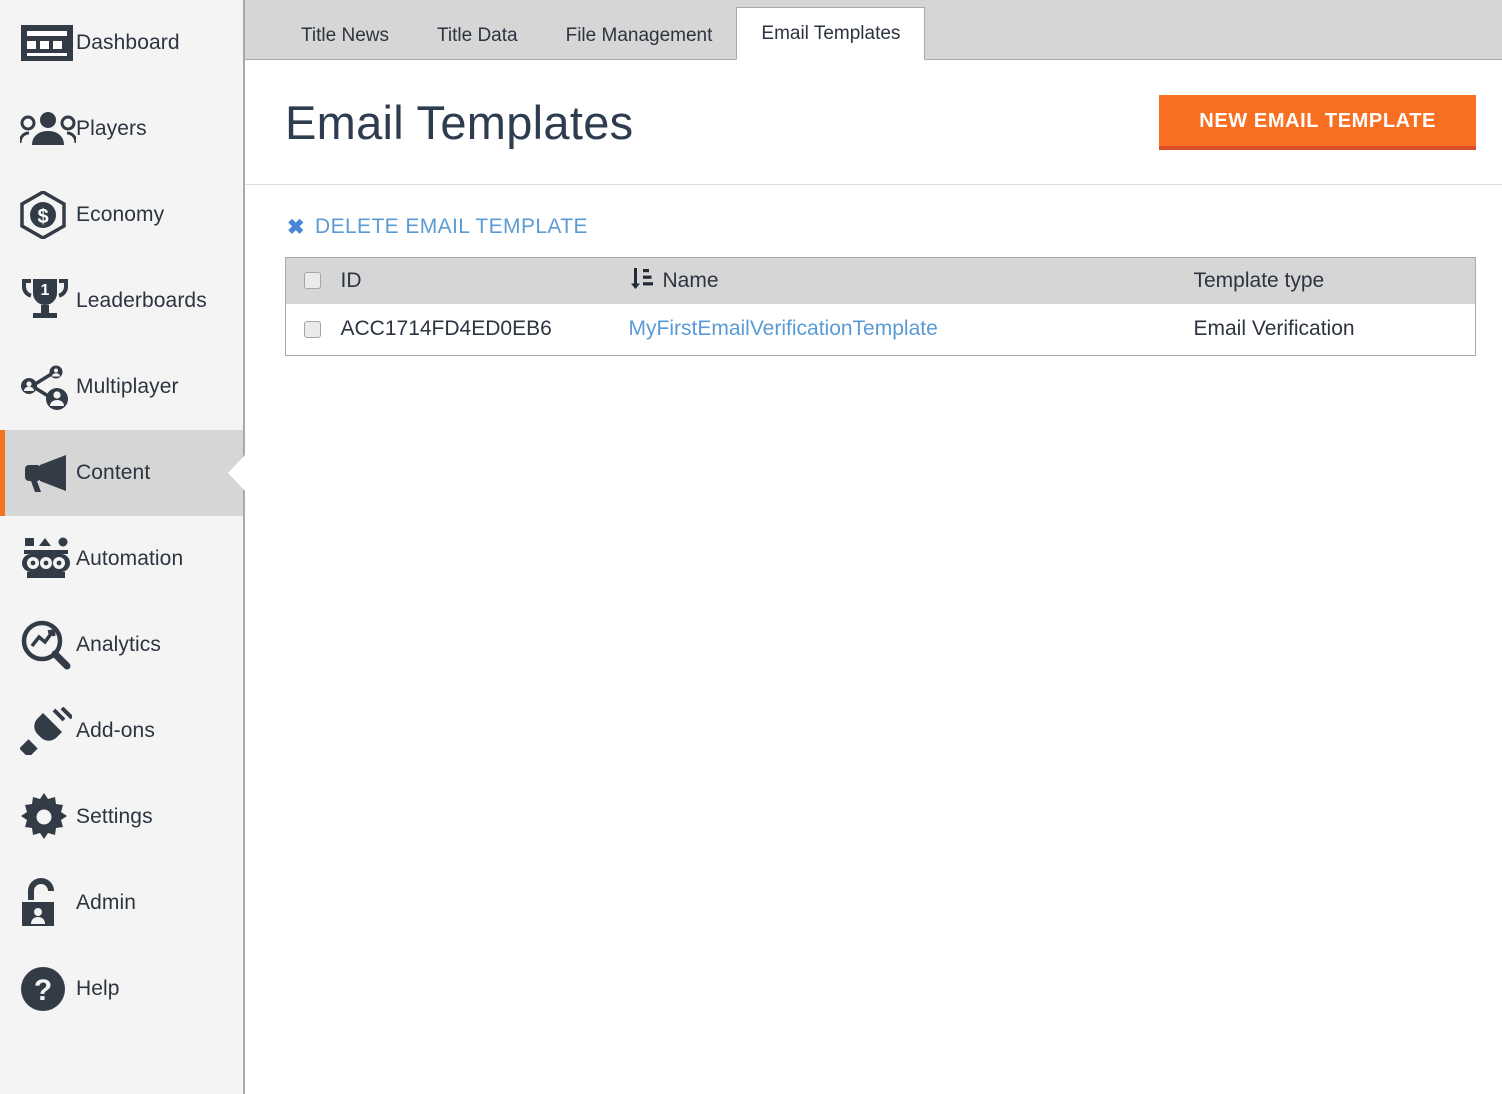  I want to click on sidebar-item-leaderboards: 1 Leaderboards, so click(121, 301).